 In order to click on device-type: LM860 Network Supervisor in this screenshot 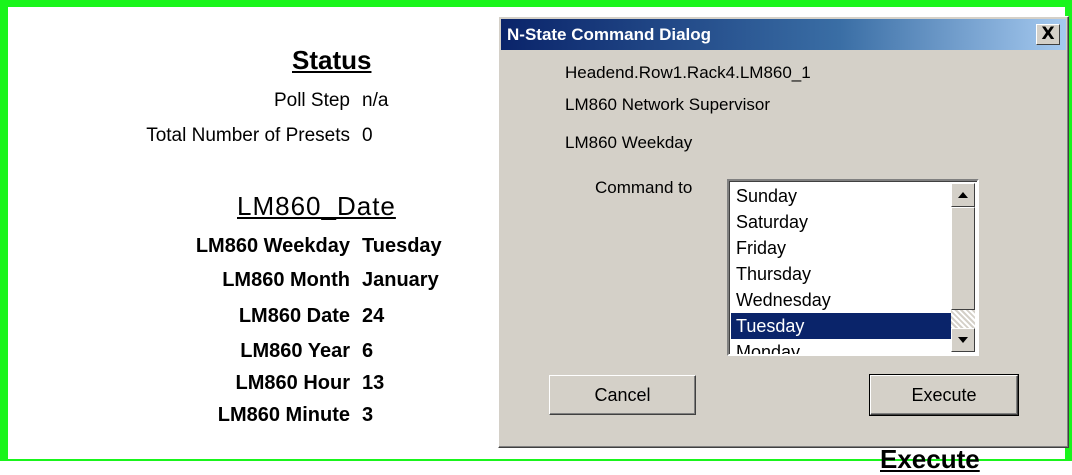, I will do `click(668, 104)`.